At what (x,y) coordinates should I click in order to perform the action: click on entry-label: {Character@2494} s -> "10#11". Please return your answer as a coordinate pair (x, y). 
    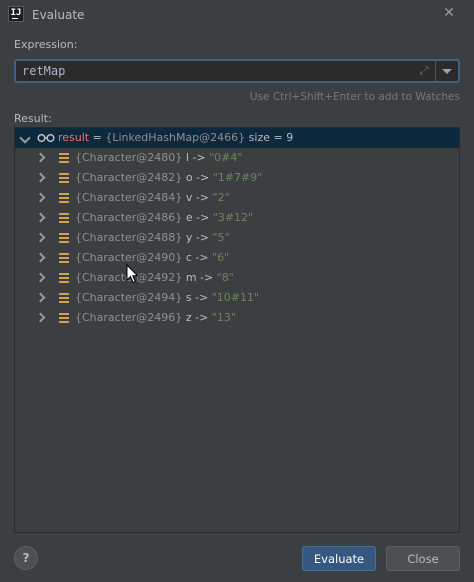
    Looking at the image, I should click on (167, 297).